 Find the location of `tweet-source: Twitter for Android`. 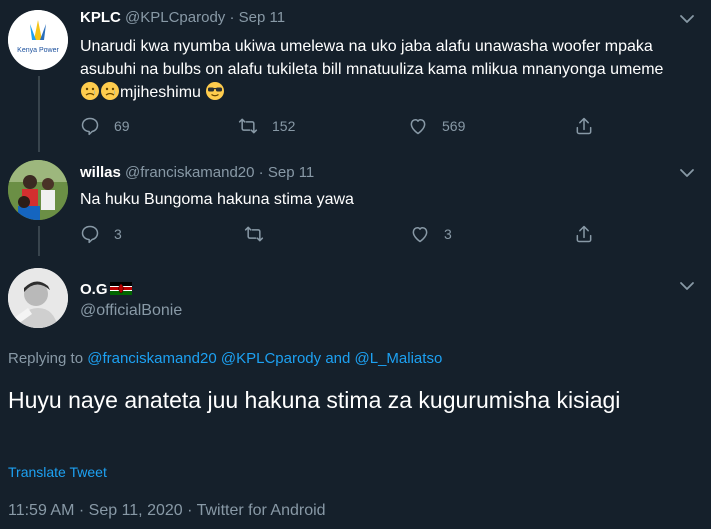

tweet-source: Twitter for Android is located at coordinates (261, 510).